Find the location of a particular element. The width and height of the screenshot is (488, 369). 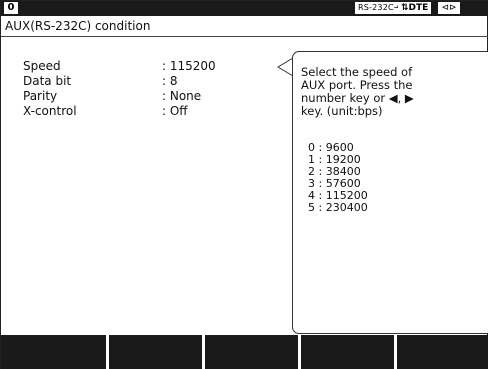

swap-icon: ⇅ is located at coordinates (405, 8).